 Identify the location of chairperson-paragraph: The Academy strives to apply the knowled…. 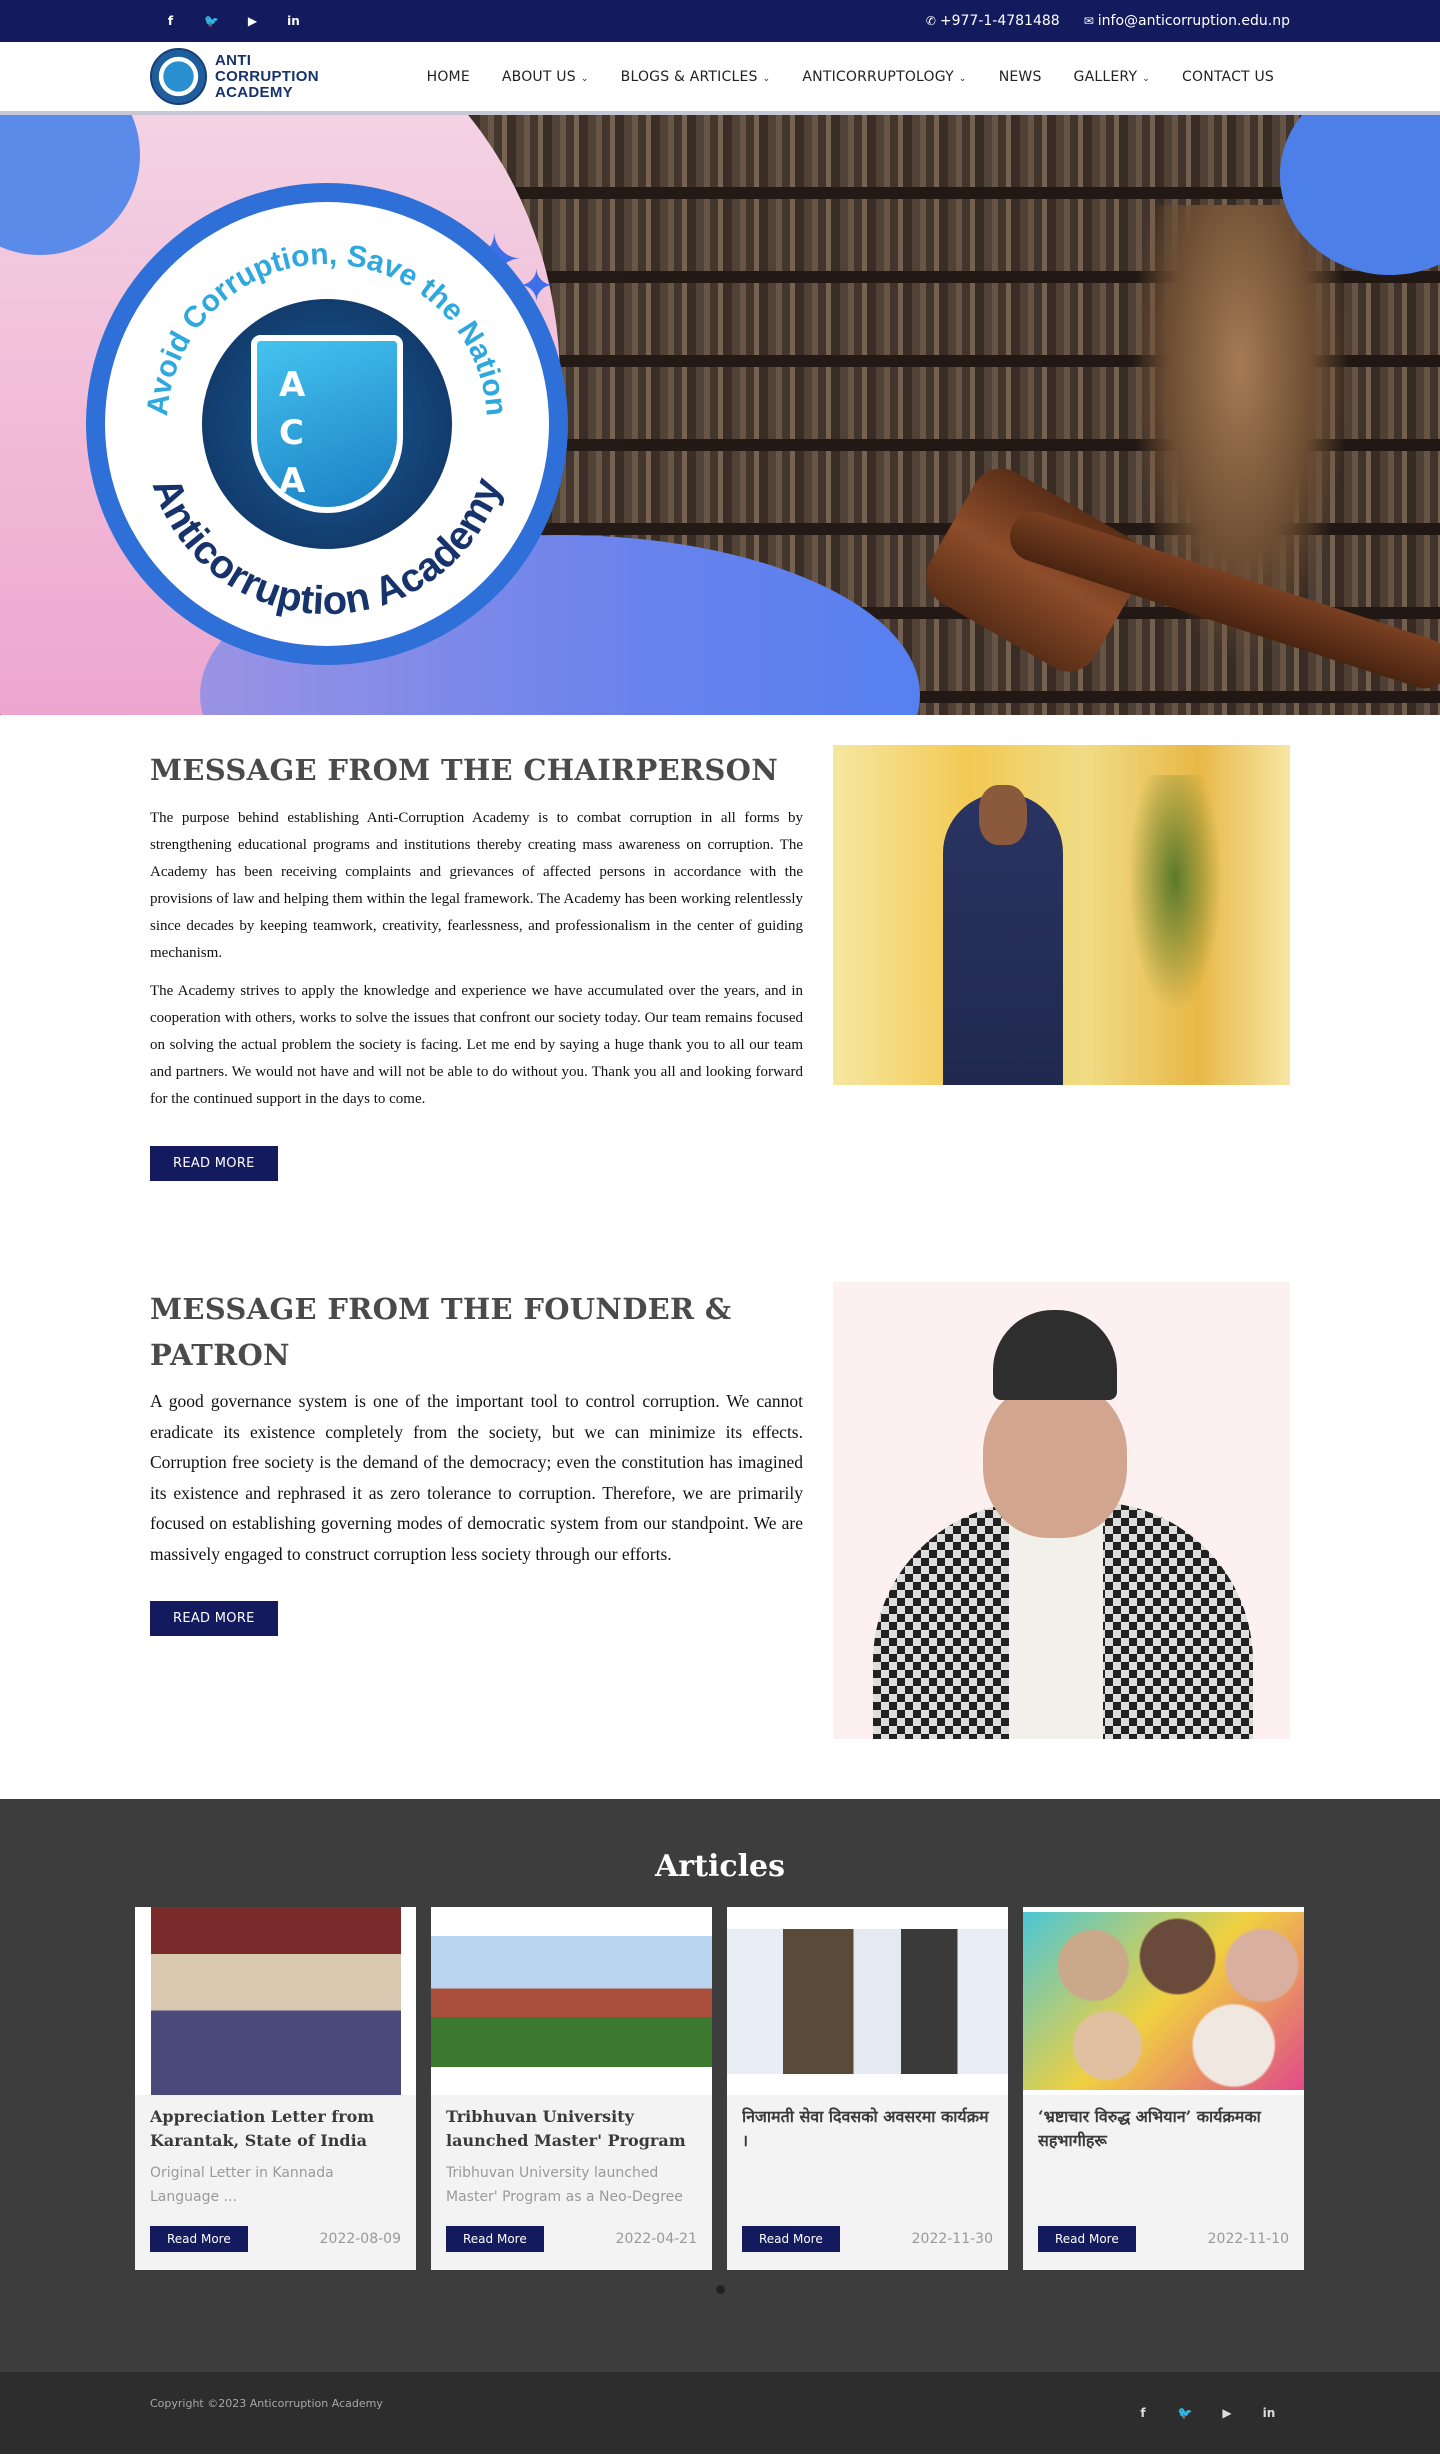
(476, 1045).